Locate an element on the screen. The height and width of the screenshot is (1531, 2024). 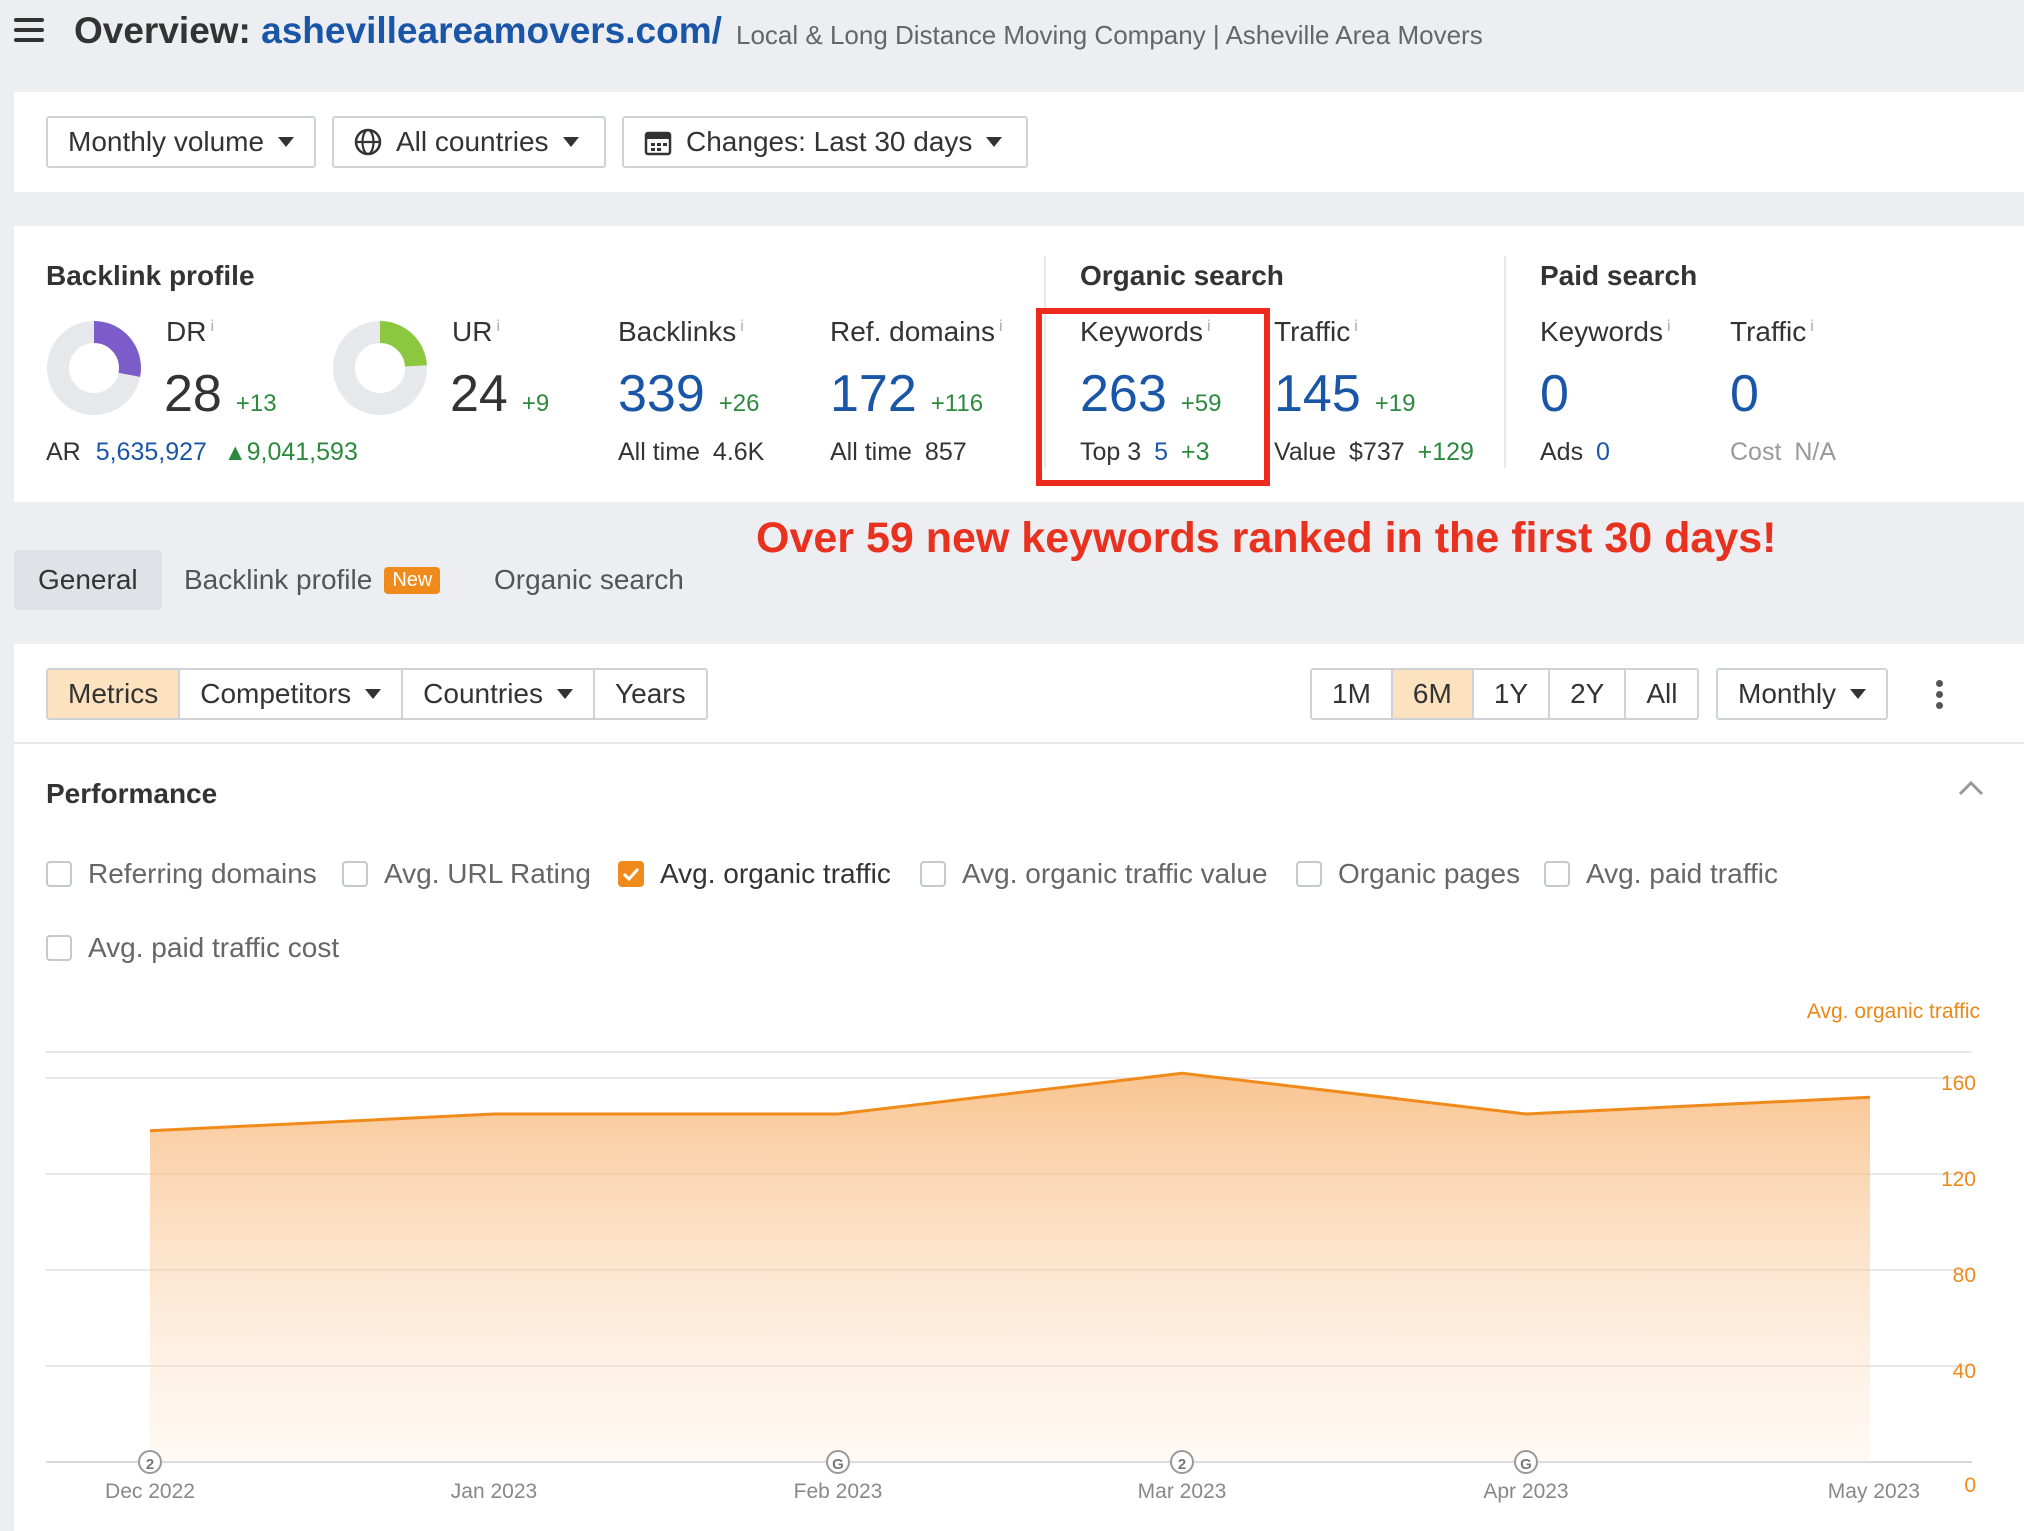
checkbox-avg-paid-traffic-cost: Avg. paid traffic cost is located at coordinates (192, 948).